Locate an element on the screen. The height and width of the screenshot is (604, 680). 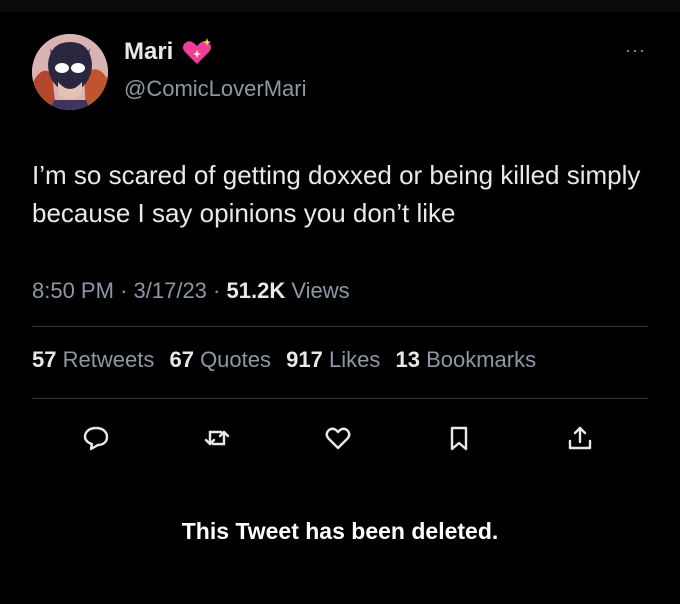
likes-label: Likes is located at coordinates (354, 359).